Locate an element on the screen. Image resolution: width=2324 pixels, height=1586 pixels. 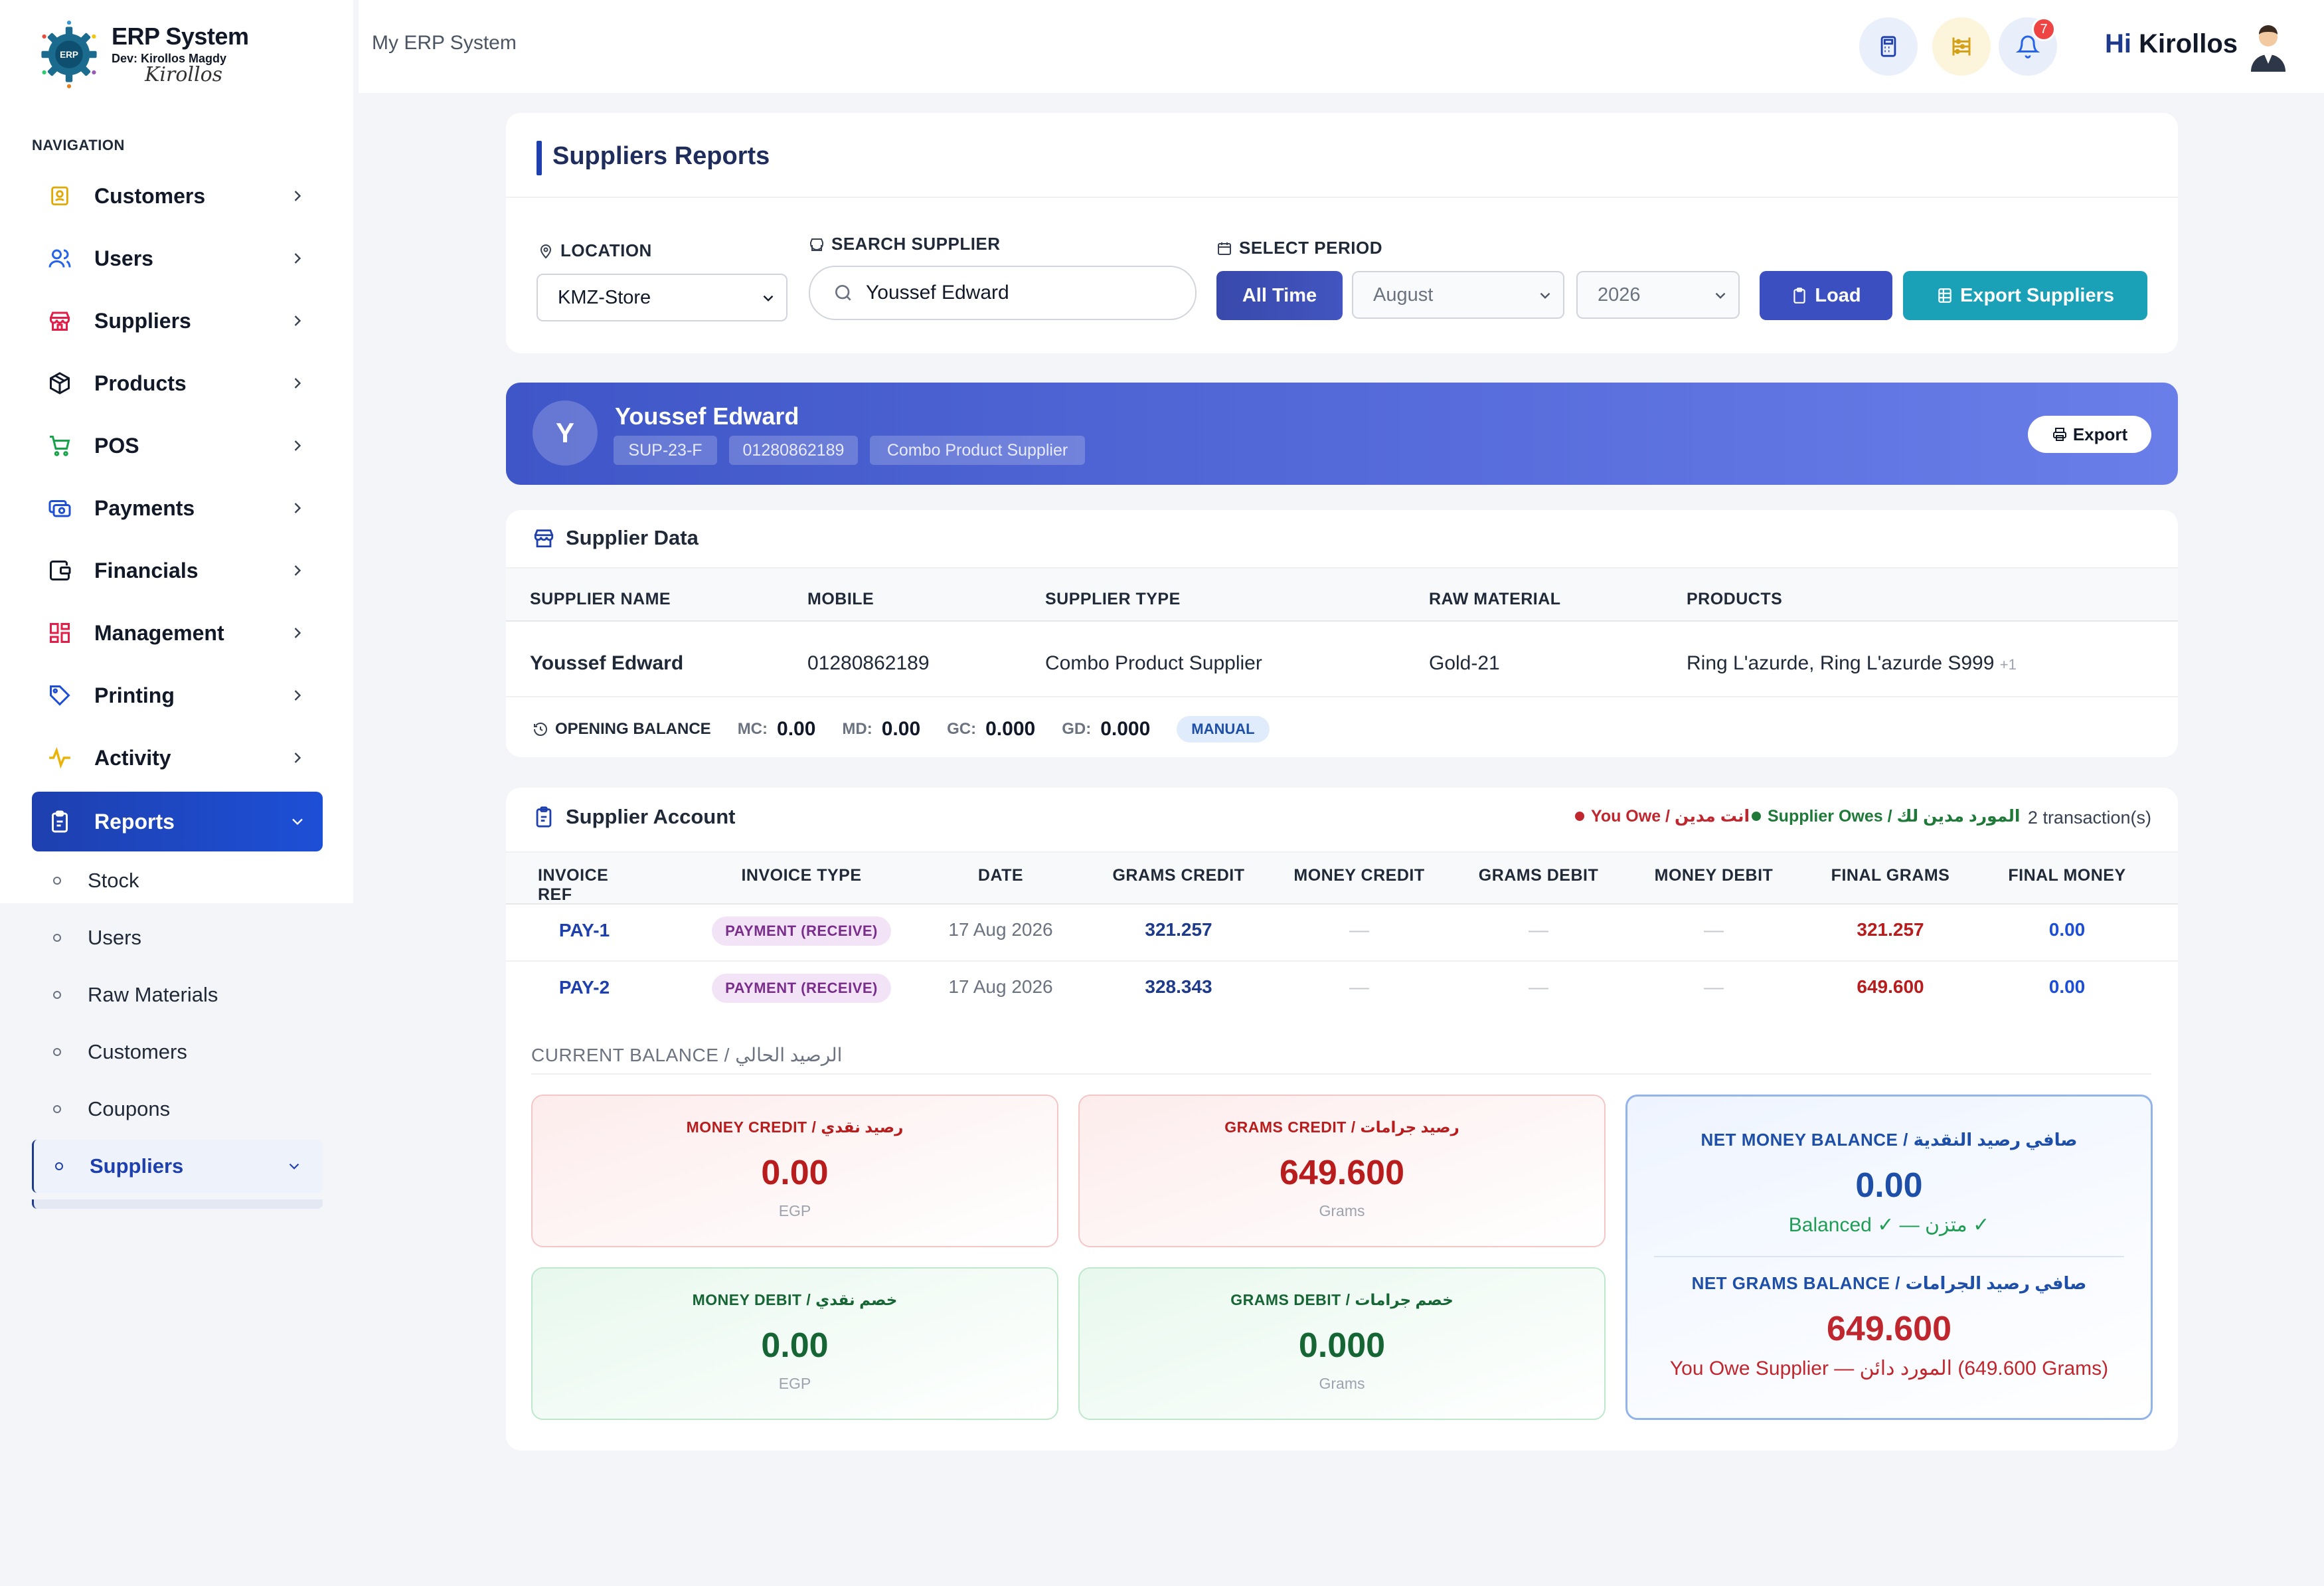
sidebar-item-suppliers: Suppliers is located at coordinates (178, 321).